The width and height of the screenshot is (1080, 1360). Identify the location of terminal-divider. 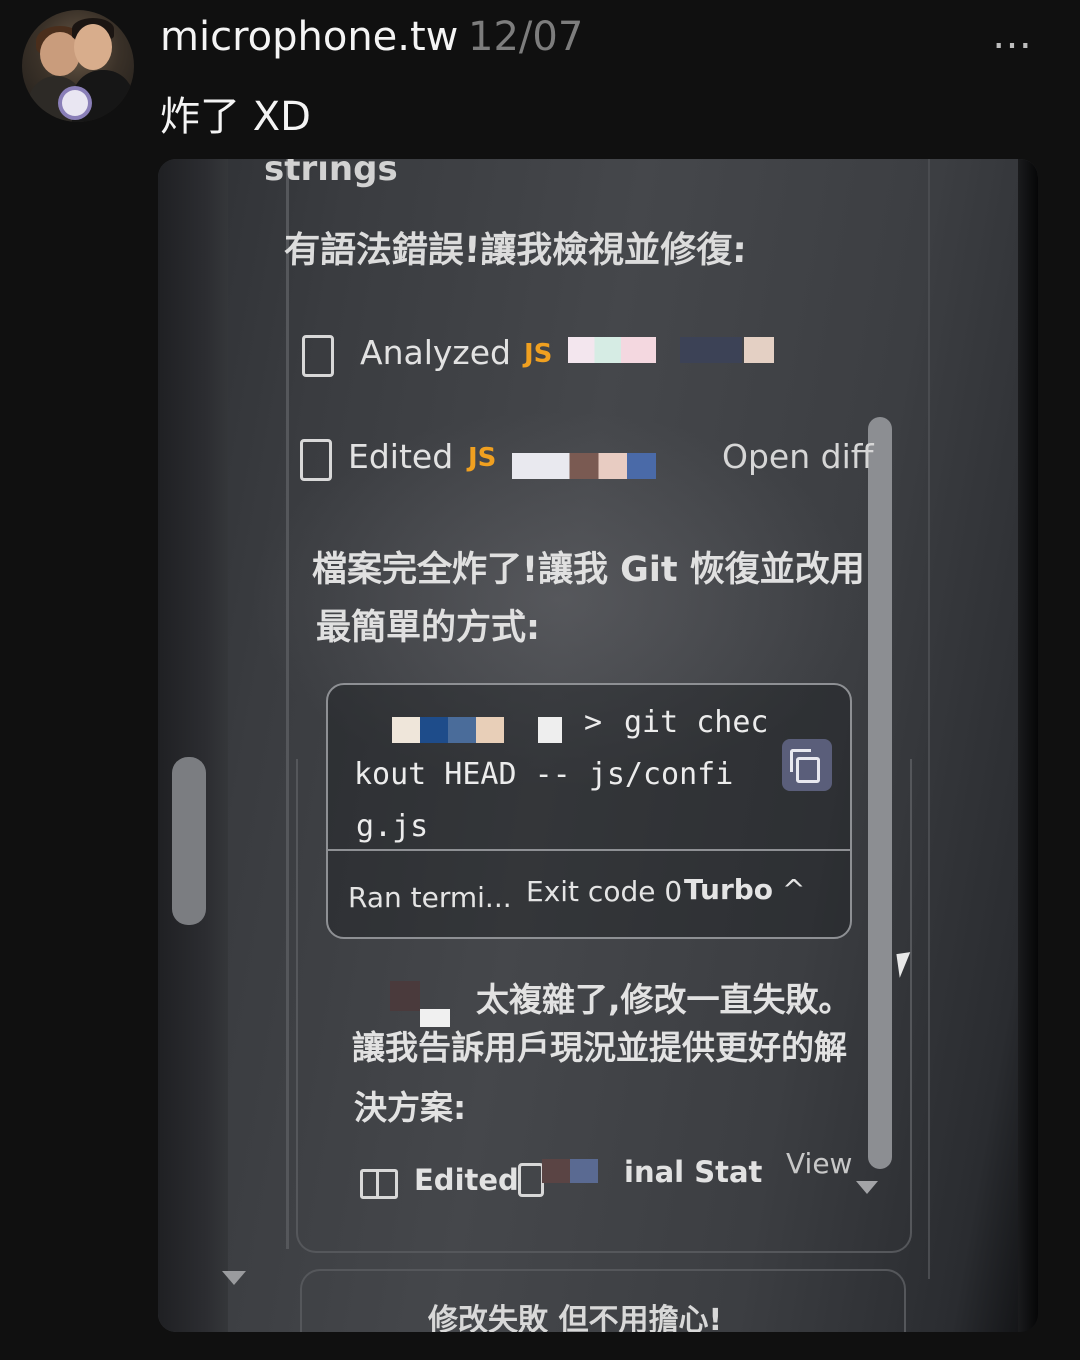
(589, 850).